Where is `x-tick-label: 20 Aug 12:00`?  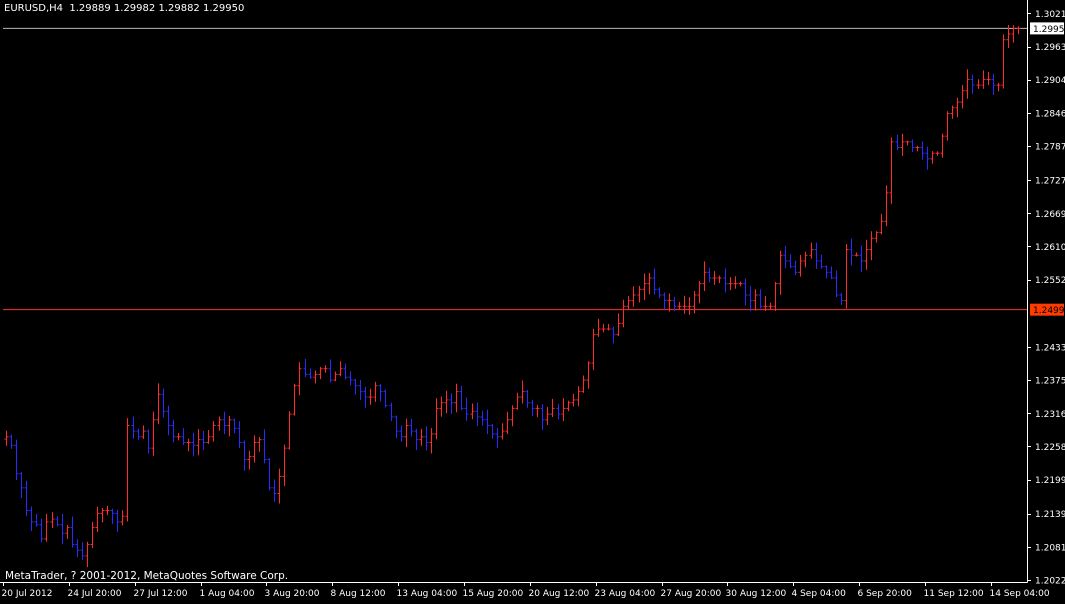 x-tick-label: 20 Aug 12:00 is located at coordinates (559, 594).